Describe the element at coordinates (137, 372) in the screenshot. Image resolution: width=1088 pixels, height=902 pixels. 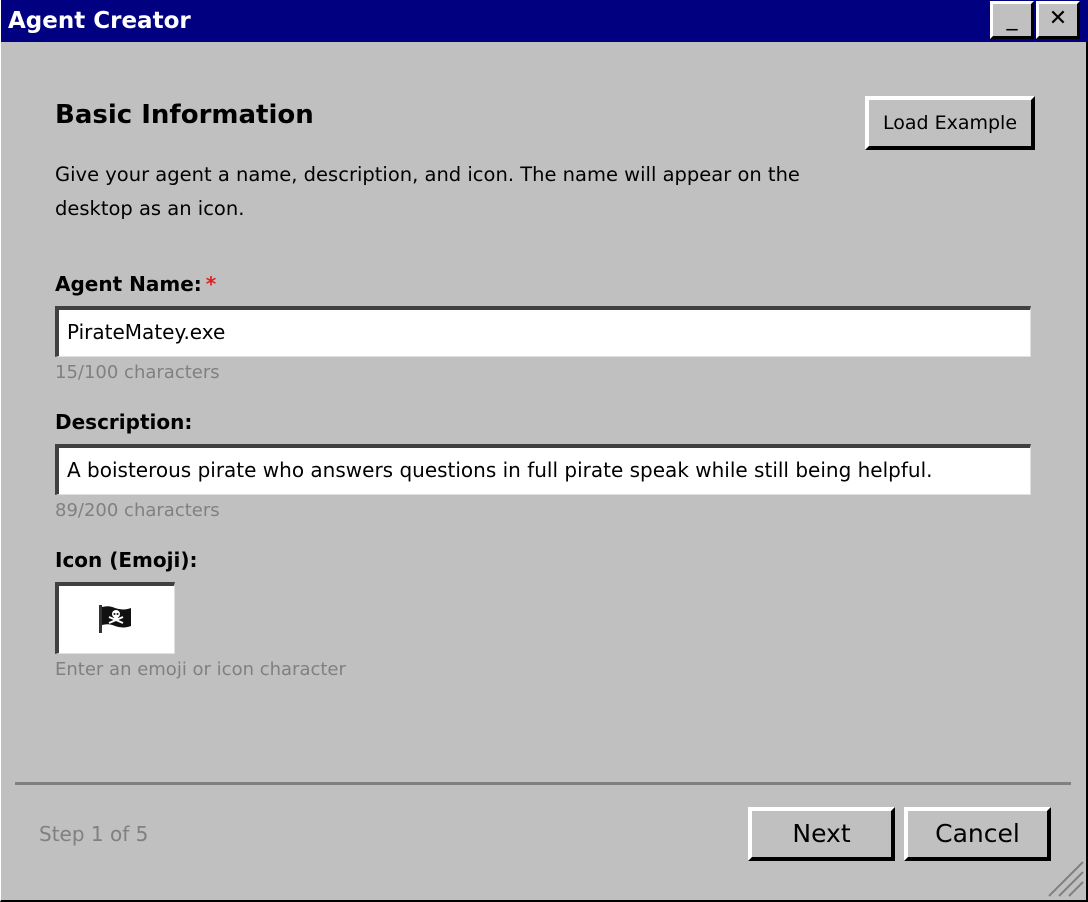
I see `agent-name-char-count: 15/100 characters` at that location.